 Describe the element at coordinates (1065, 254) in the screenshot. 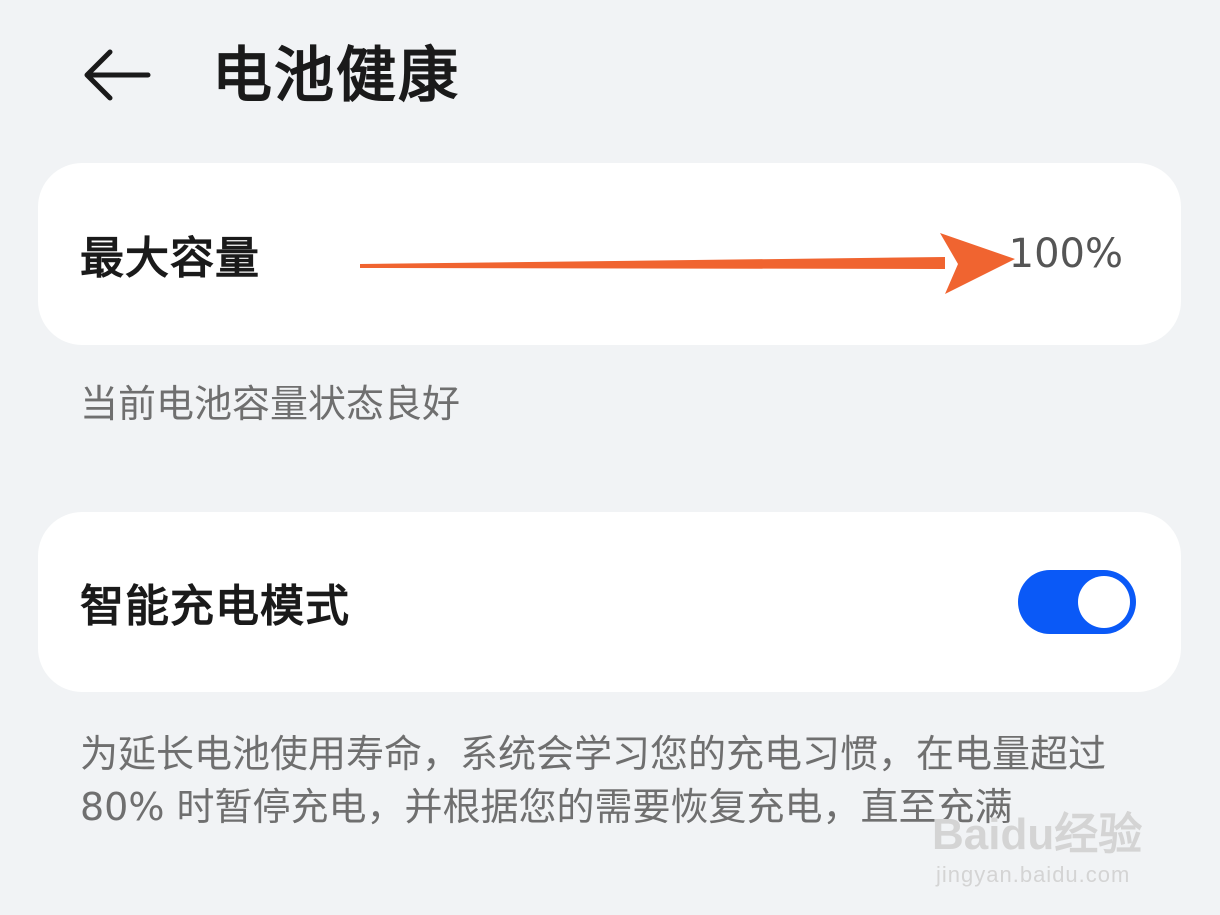

I see `max-capacity-value: 100%` at that location.